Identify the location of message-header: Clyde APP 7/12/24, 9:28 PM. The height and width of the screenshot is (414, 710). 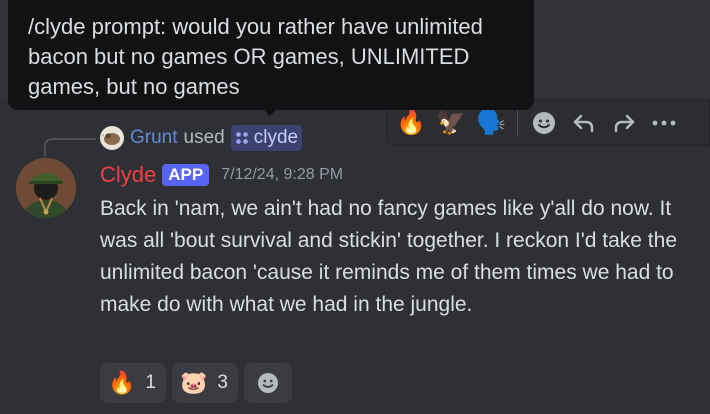
(221, 175).